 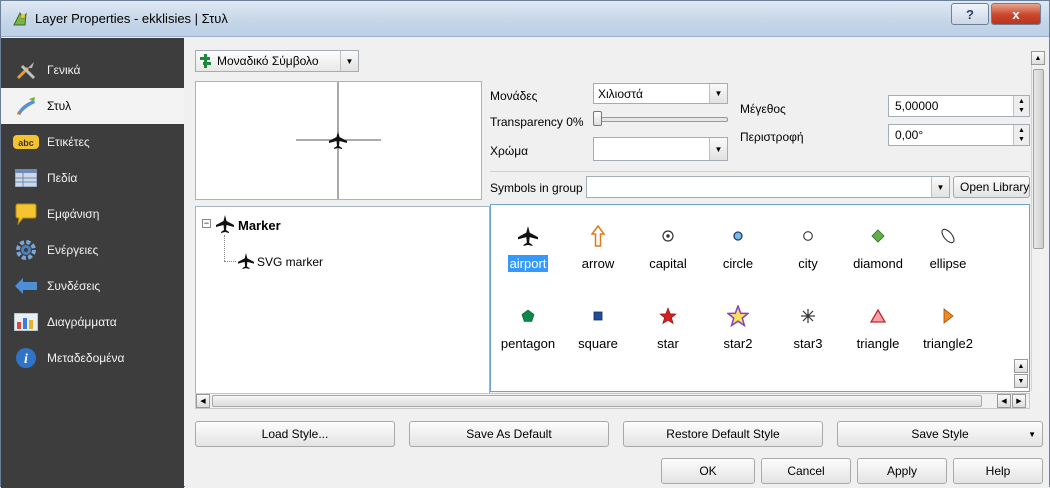 What do you see at coordinates (668, 343) in the screenshot?
I see `symbol-name: star` at bounding box center [668, 343].